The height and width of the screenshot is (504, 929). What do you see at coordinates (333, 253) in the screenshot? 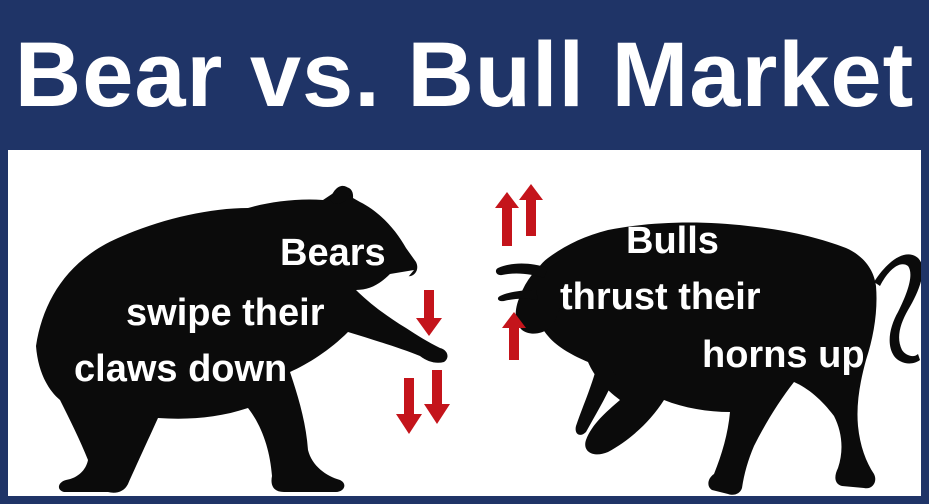
I see `bear-label-line1: Bears` at bounding box center [333, 253].